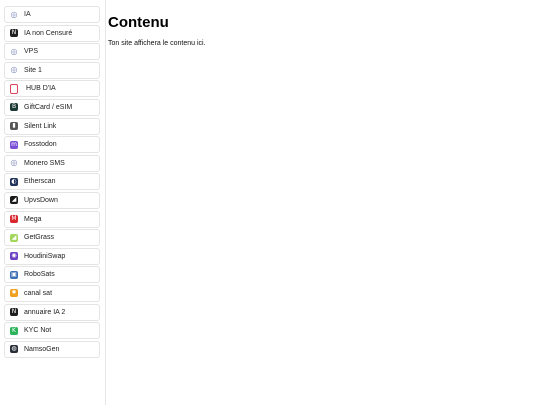  What do you see at coordinates (48, 33) in the screenshot?
I see `sidebar-item-label: IA non Censuré` at bounding box center [48, 33].